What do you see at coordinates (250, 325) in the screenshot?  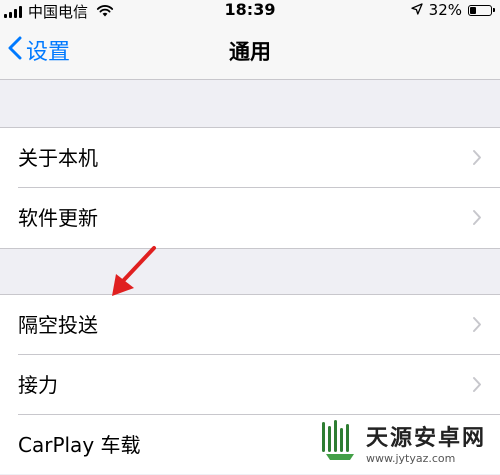 I see `list-item-airdrop: 隔空投送` at bounding box center [250, 325].